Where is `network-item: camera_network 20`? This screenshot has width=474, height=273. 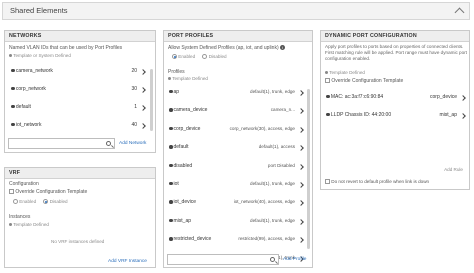
network-item: camera_network 20 is located at coordinates (78, 73).